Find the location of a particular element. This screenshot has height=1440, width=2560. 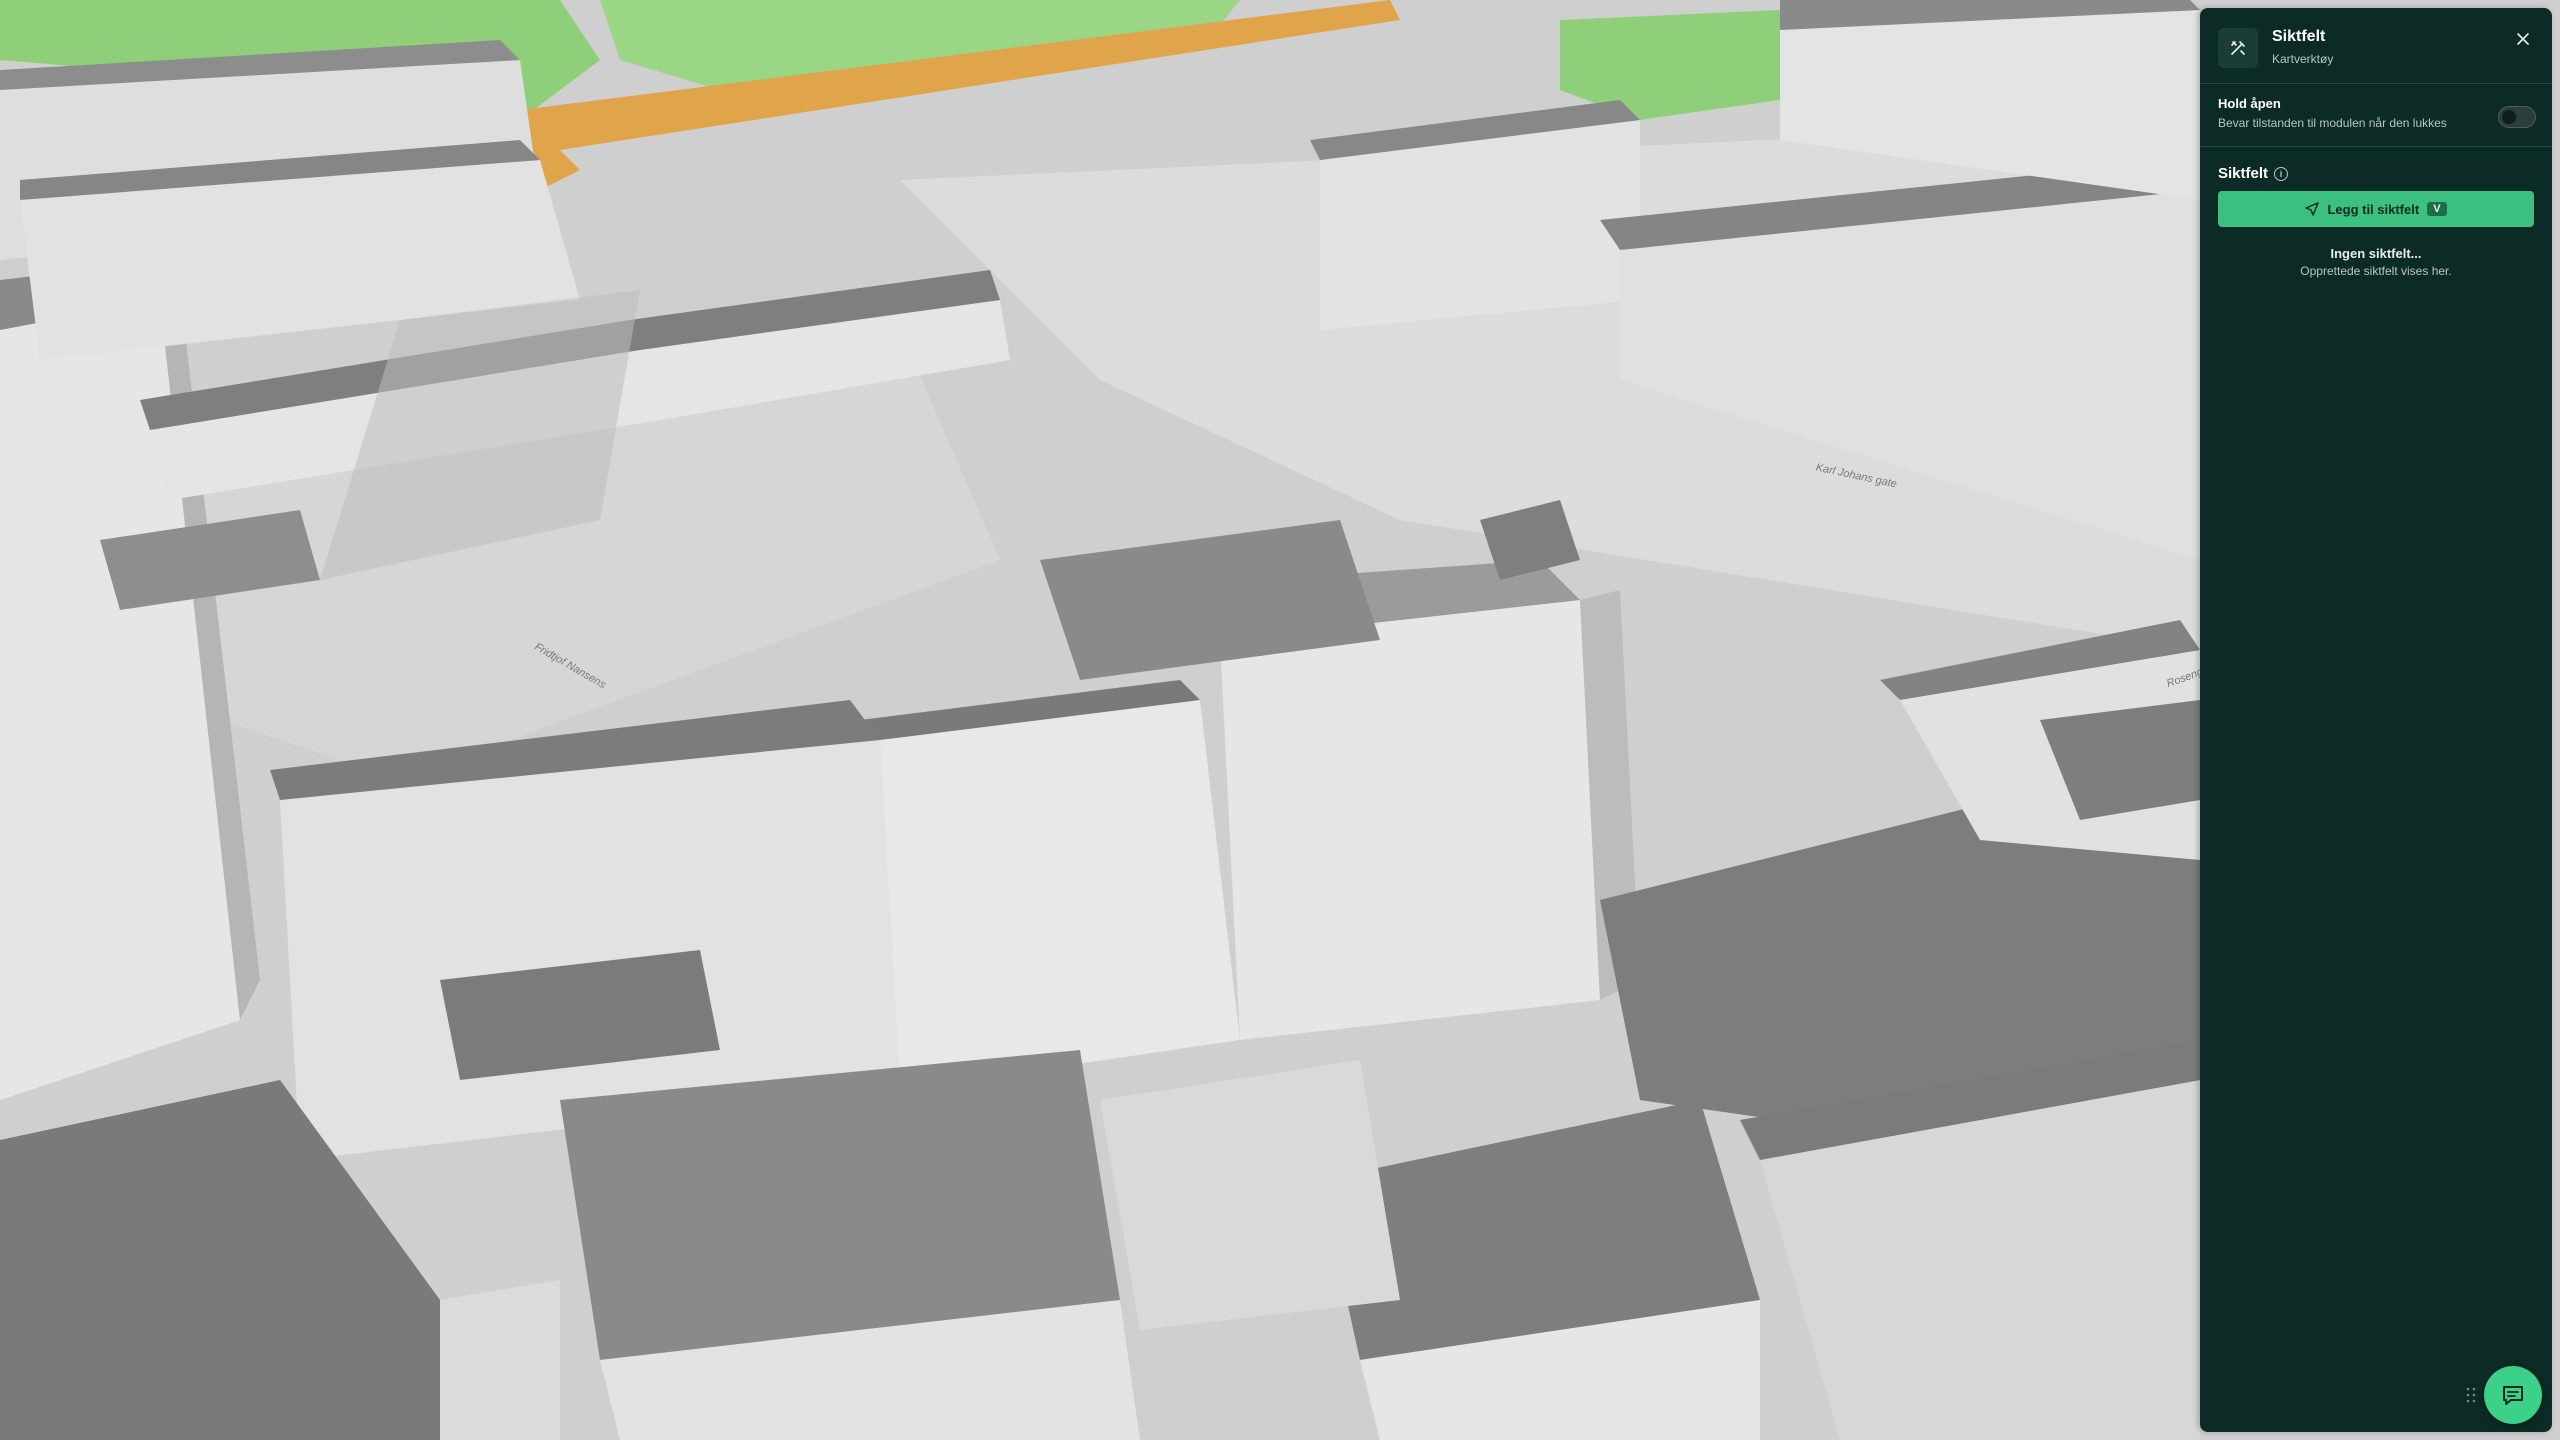

add-siktfelt-label: Legg til siktfelt is located at coordinates (2373, 209).